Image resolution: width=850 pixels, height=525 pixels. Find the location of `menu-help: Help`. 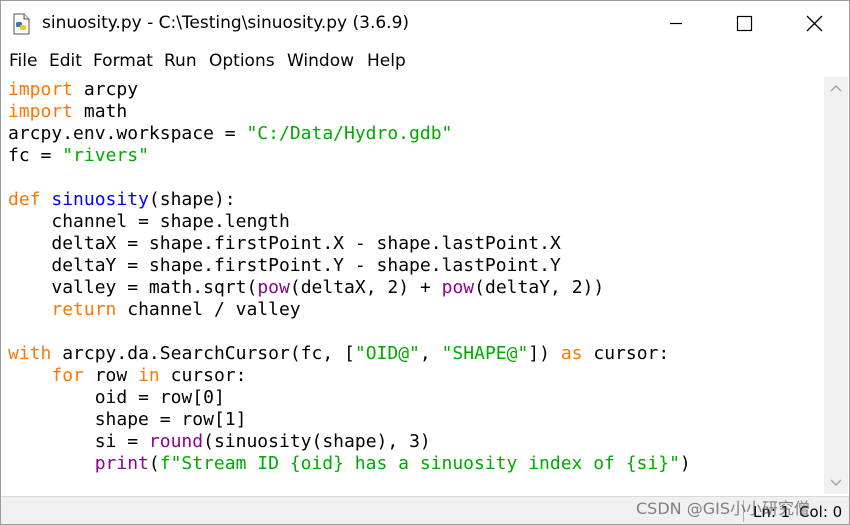

menu-help: Help is located at coordinates (386, 61).